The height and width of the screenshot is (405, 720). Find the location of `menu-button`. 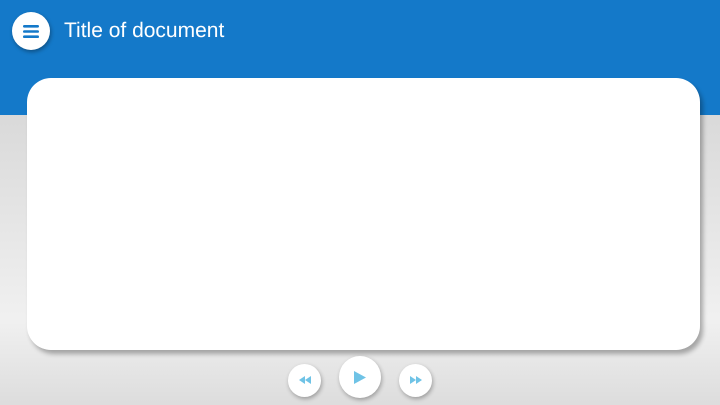

menu-button is located at coordinates (31, 31).